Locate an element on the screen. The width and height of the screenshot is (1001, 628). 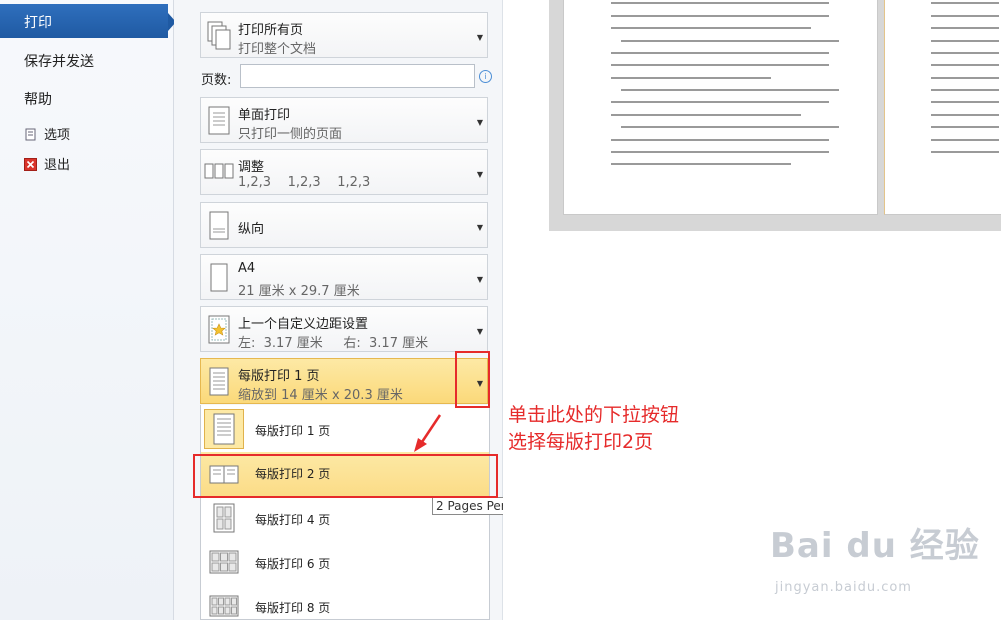
nav-item-help: 帮助 is located at coordinates (38, 99).